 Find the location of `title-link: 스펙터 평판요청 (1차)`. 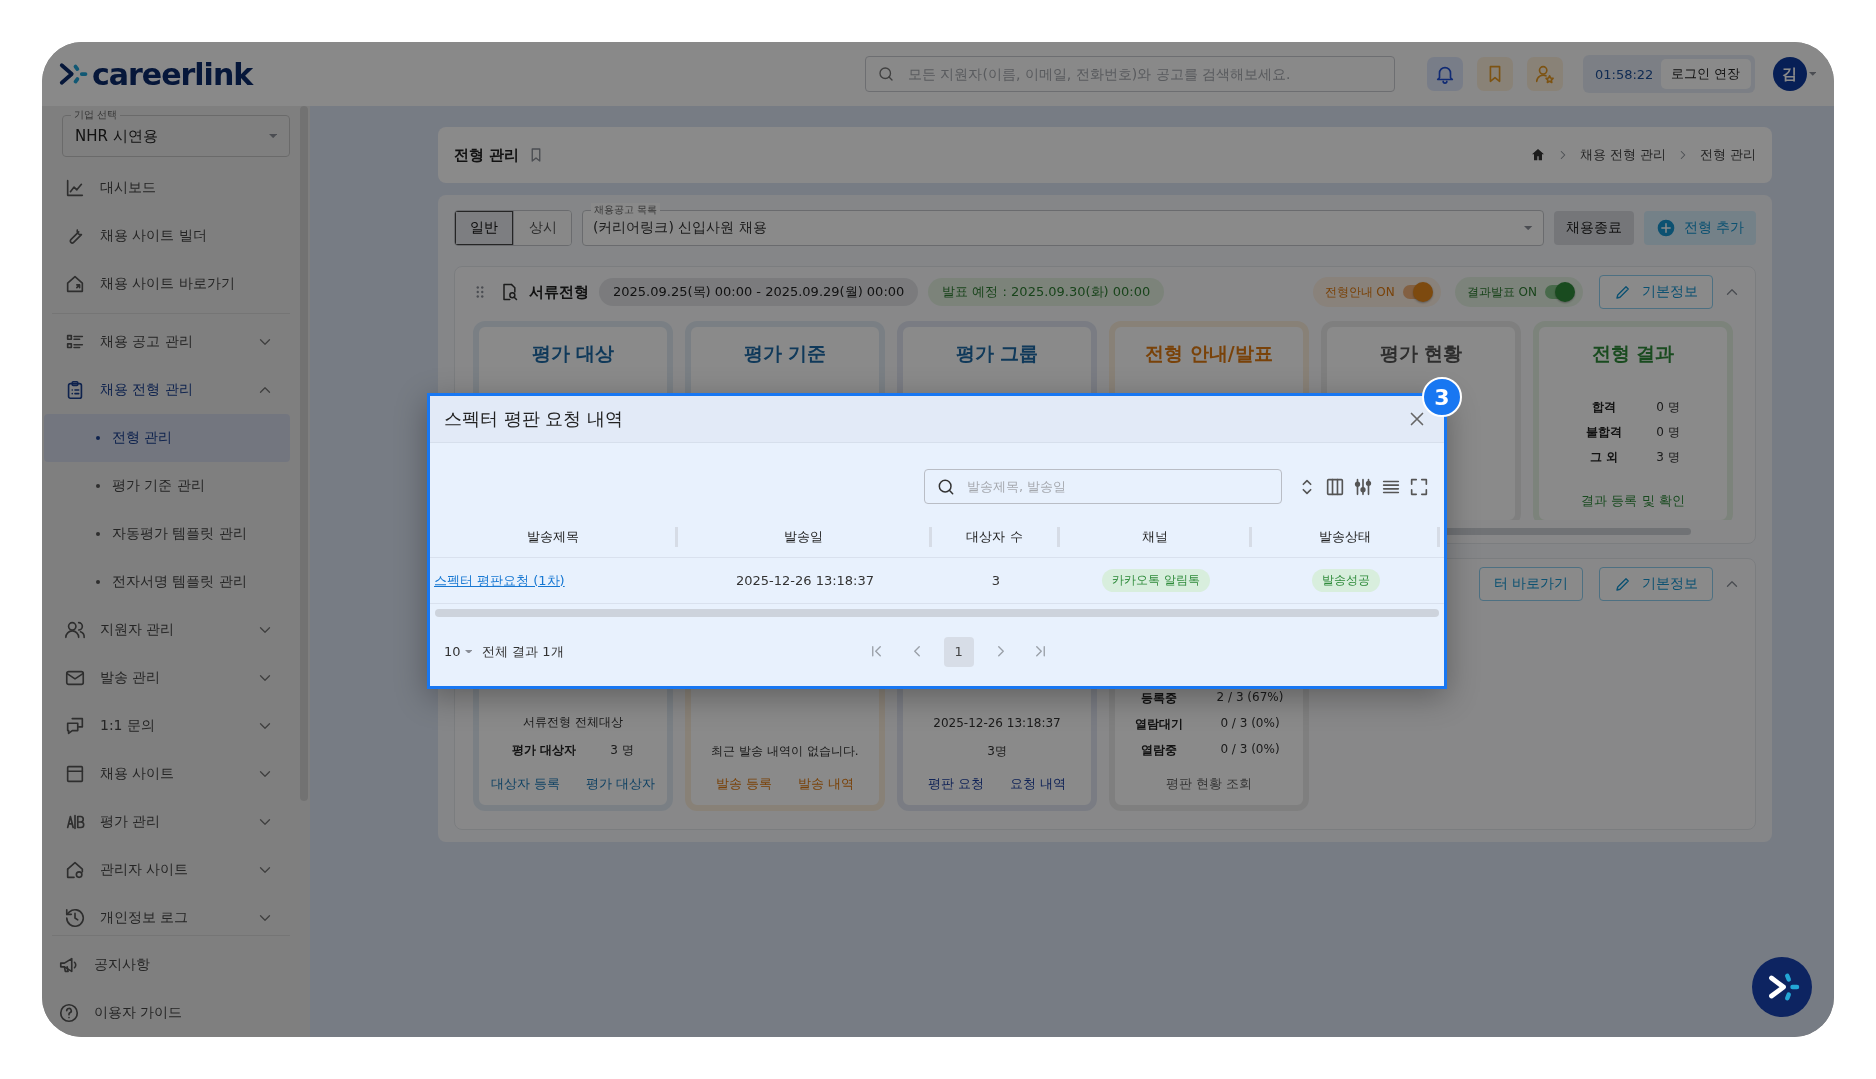

title-link: 스펙터 평판요청 (1차) is located at coordinates (499, 580).